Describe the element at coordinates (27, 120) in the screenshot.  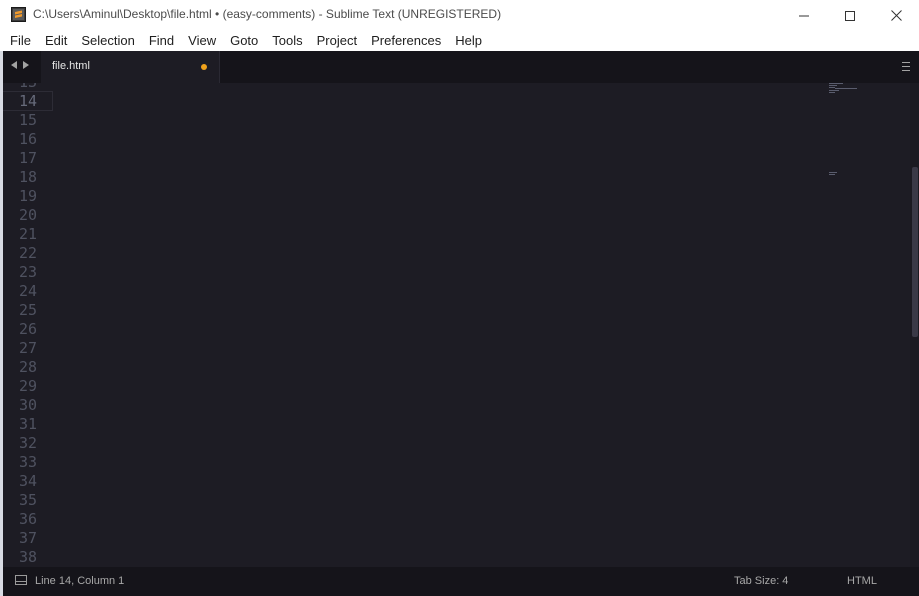
I see `line-number: 15` at that location.